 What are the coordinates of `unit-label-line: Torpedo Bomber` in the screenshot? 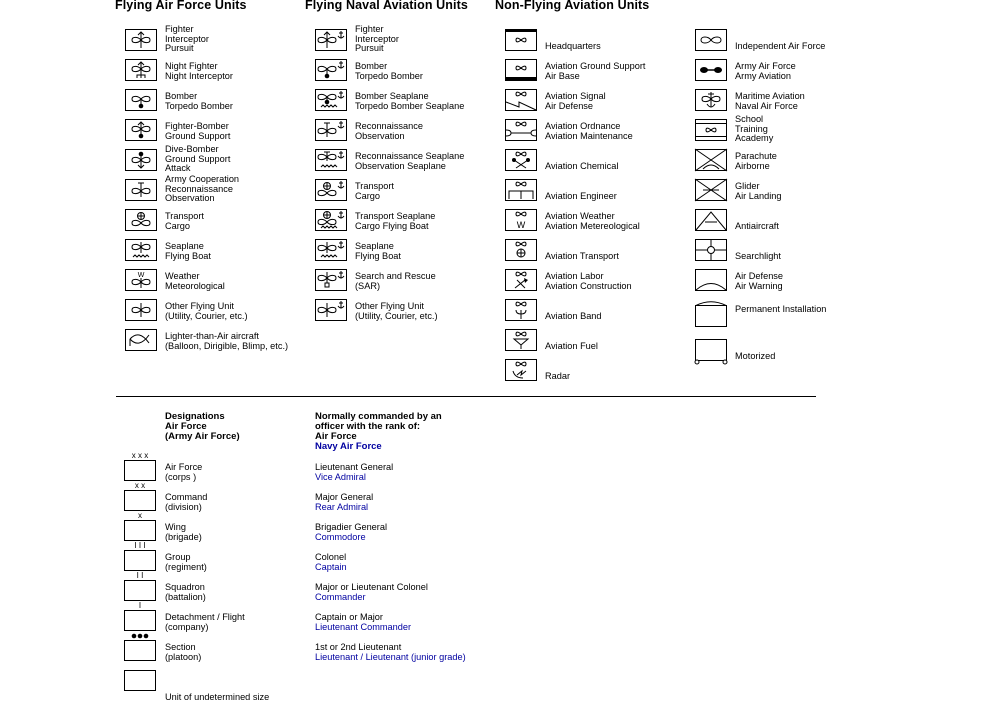 It's located at (199, 105).